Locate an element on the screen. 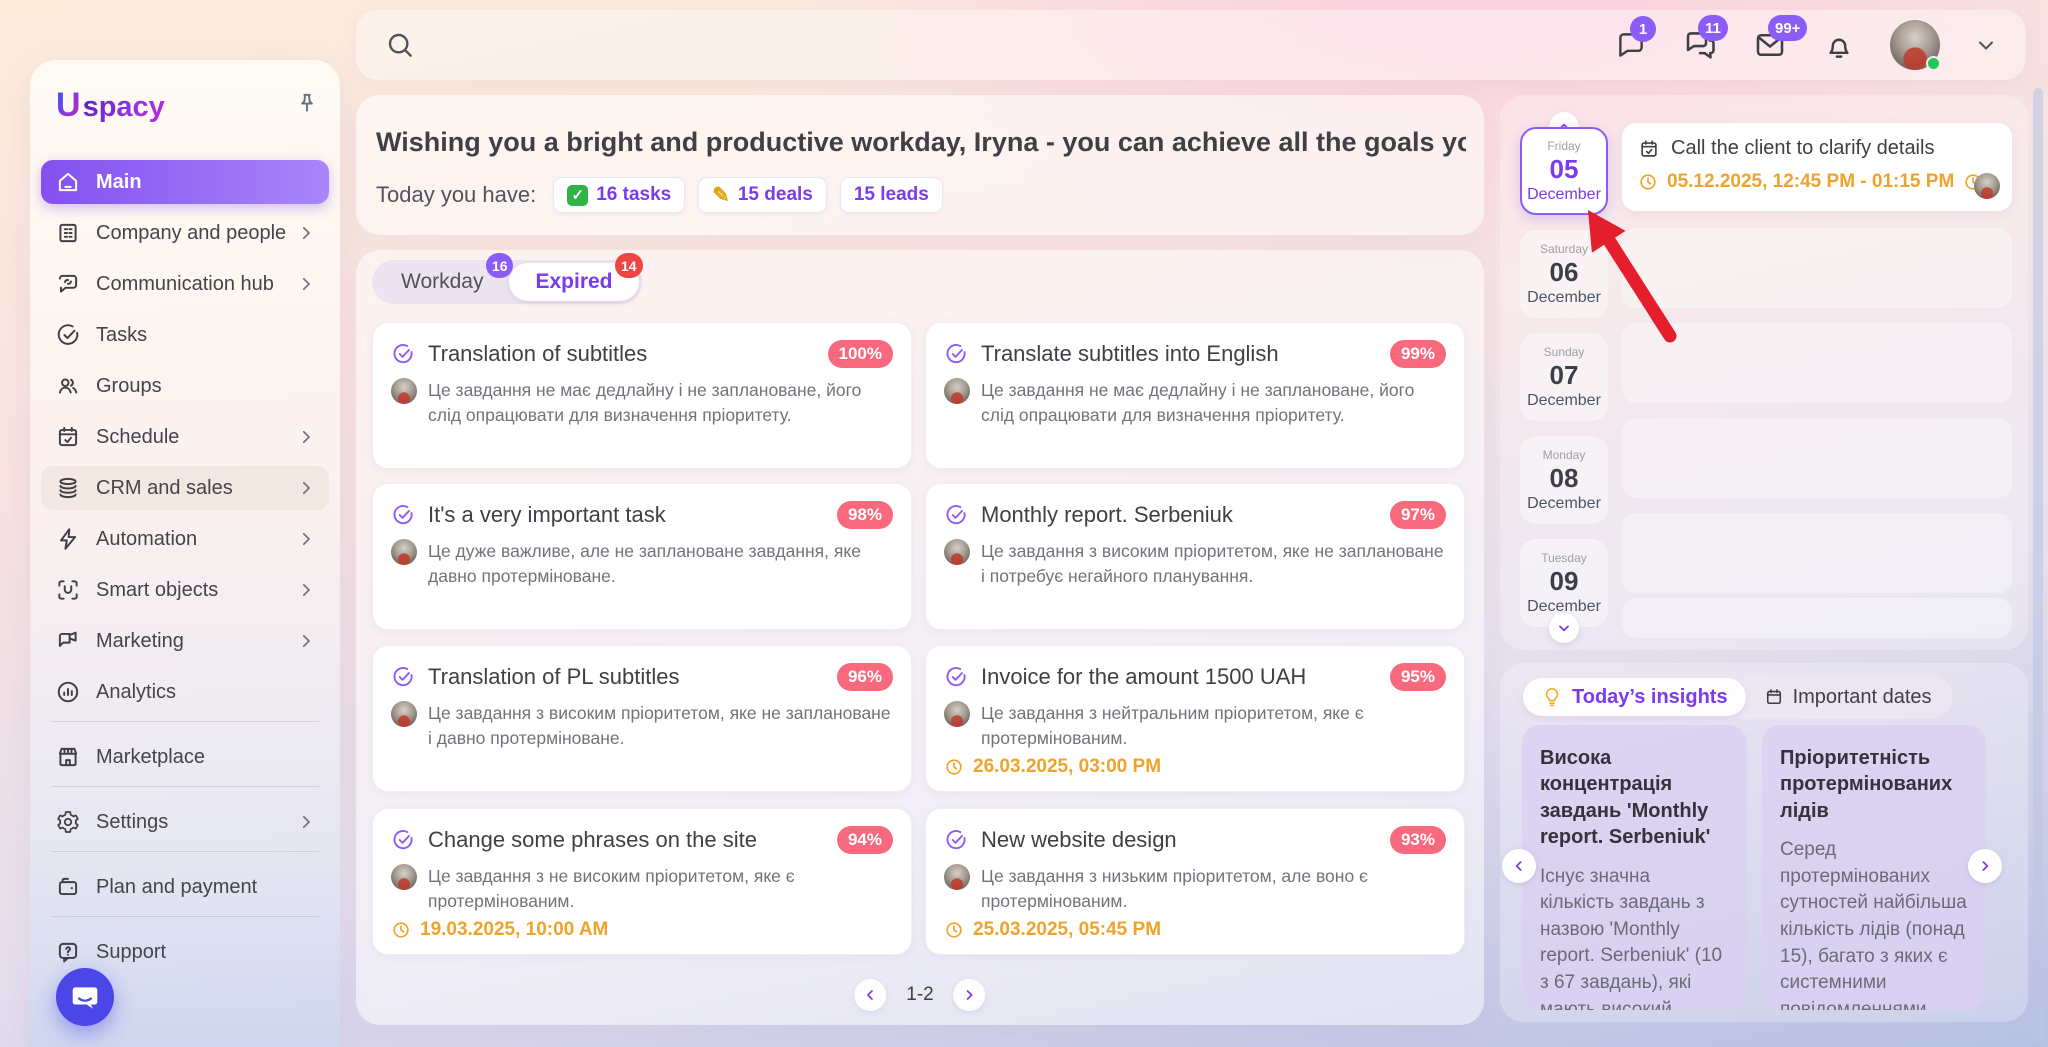  day-tile-saturday-06: Saturday 06 December is located at coordinates (1564, 274).